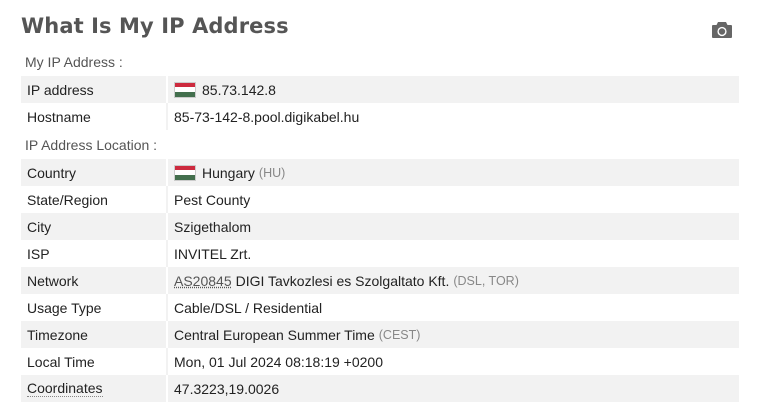  I want to click on state-label: State/Region, so click(94, 199).